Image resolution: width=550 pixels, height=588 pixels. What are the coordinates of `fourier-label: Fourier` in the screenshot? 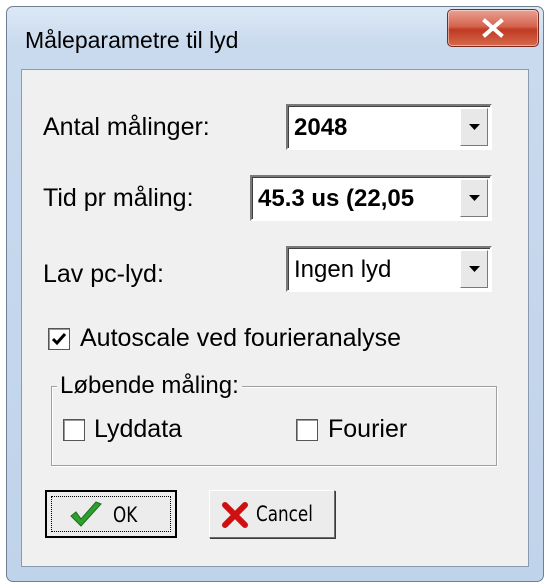 It's located at (367, 429).